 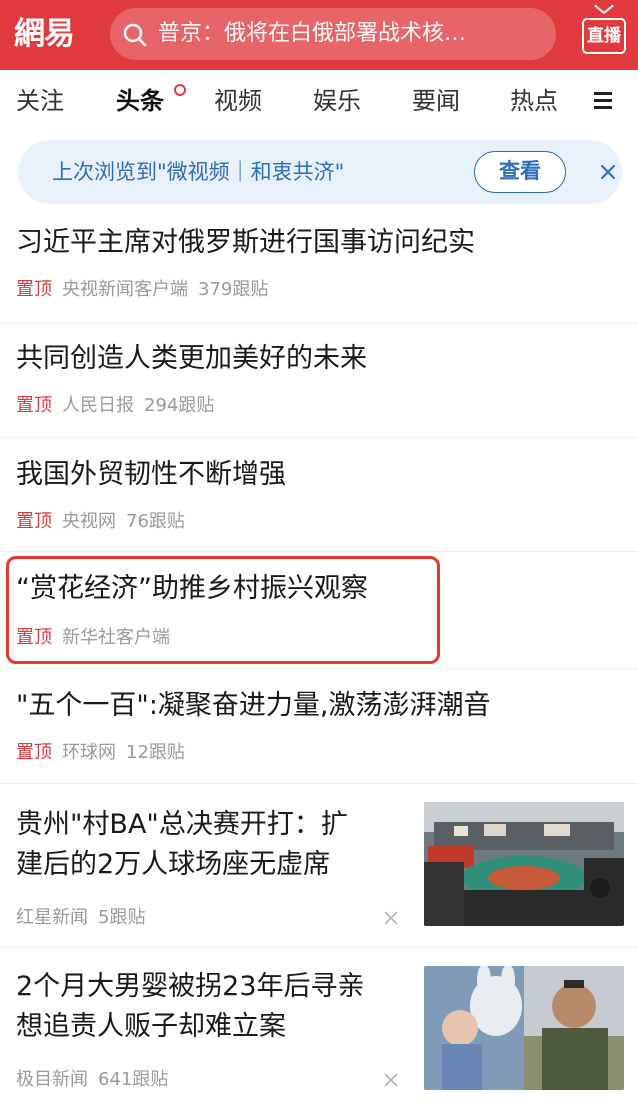 What do you see at coordinates (603, 101) in the screenshot?
I see `menu-icon` at bounding box center [603, 101].